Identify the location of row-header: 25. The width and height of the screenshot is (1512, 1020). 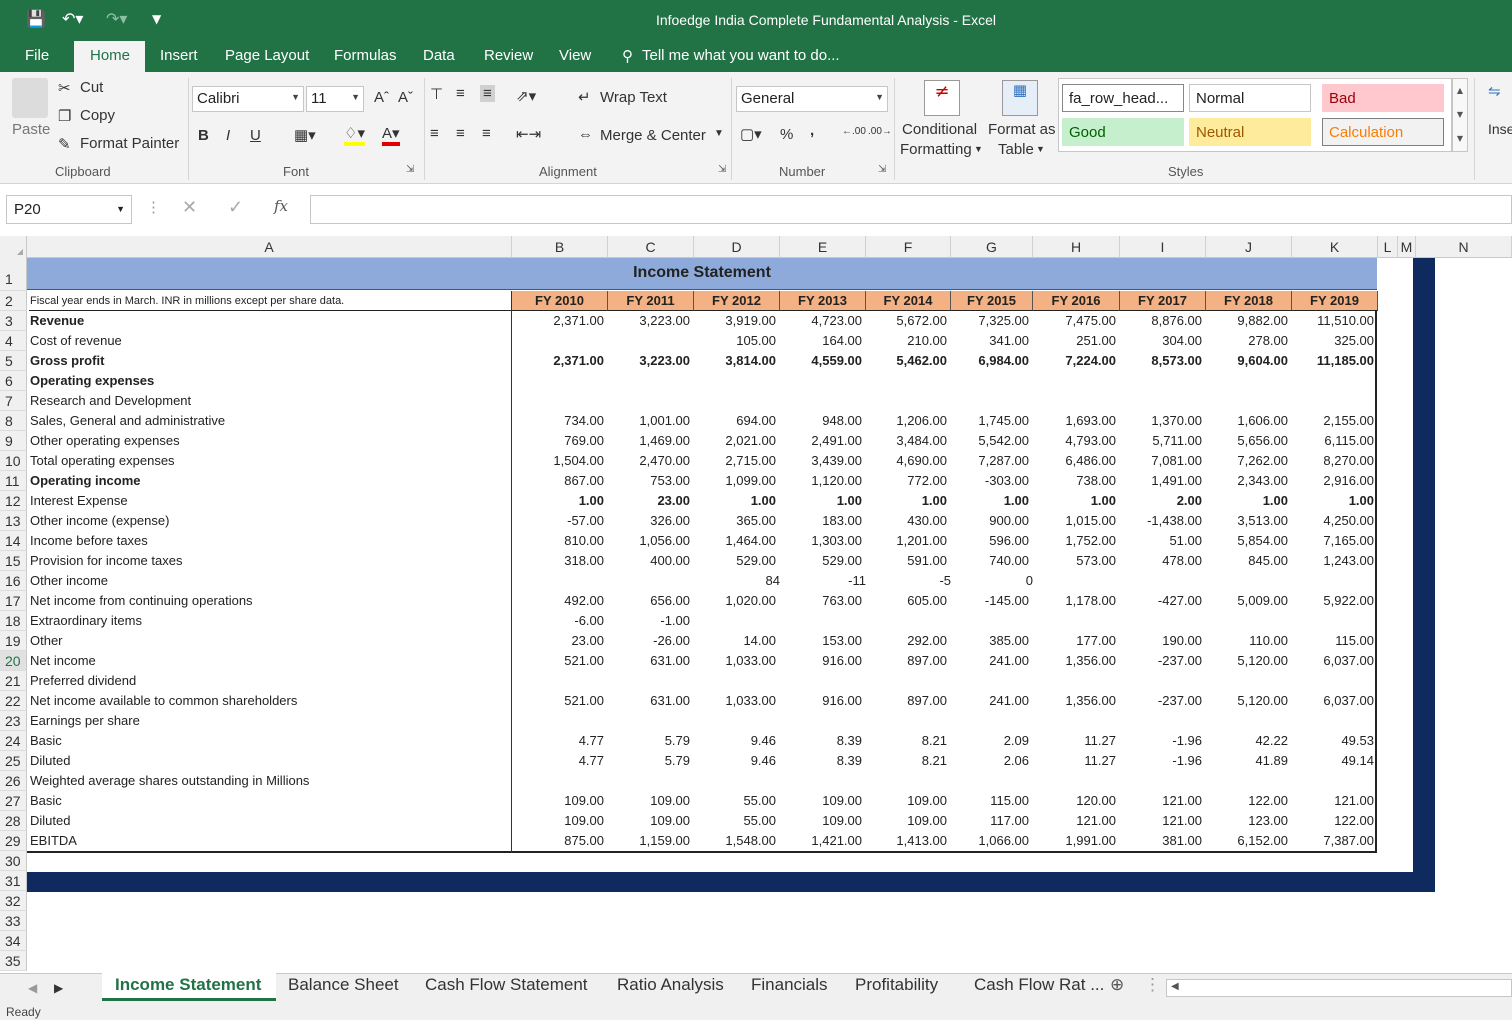
(13, 761).